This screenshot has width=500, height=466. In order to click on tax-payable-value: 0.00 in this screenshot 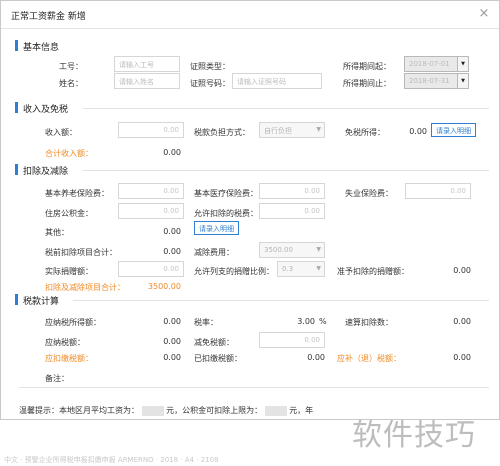, I will do `click(172, 341)`.